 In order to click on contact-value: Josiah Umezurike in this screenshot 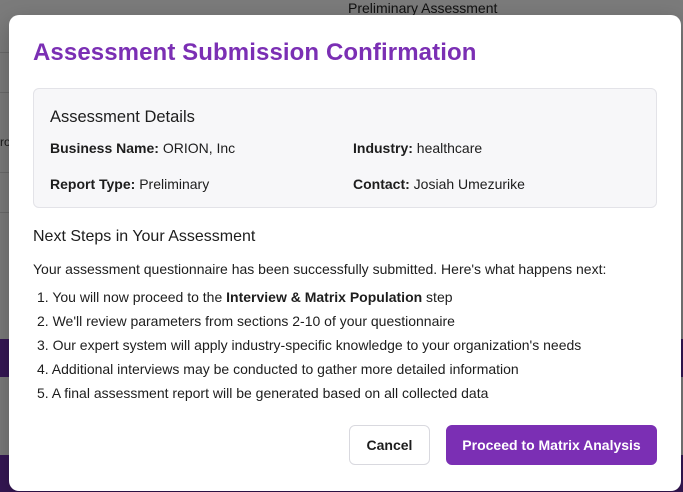, I will do `click(469, 184)`.